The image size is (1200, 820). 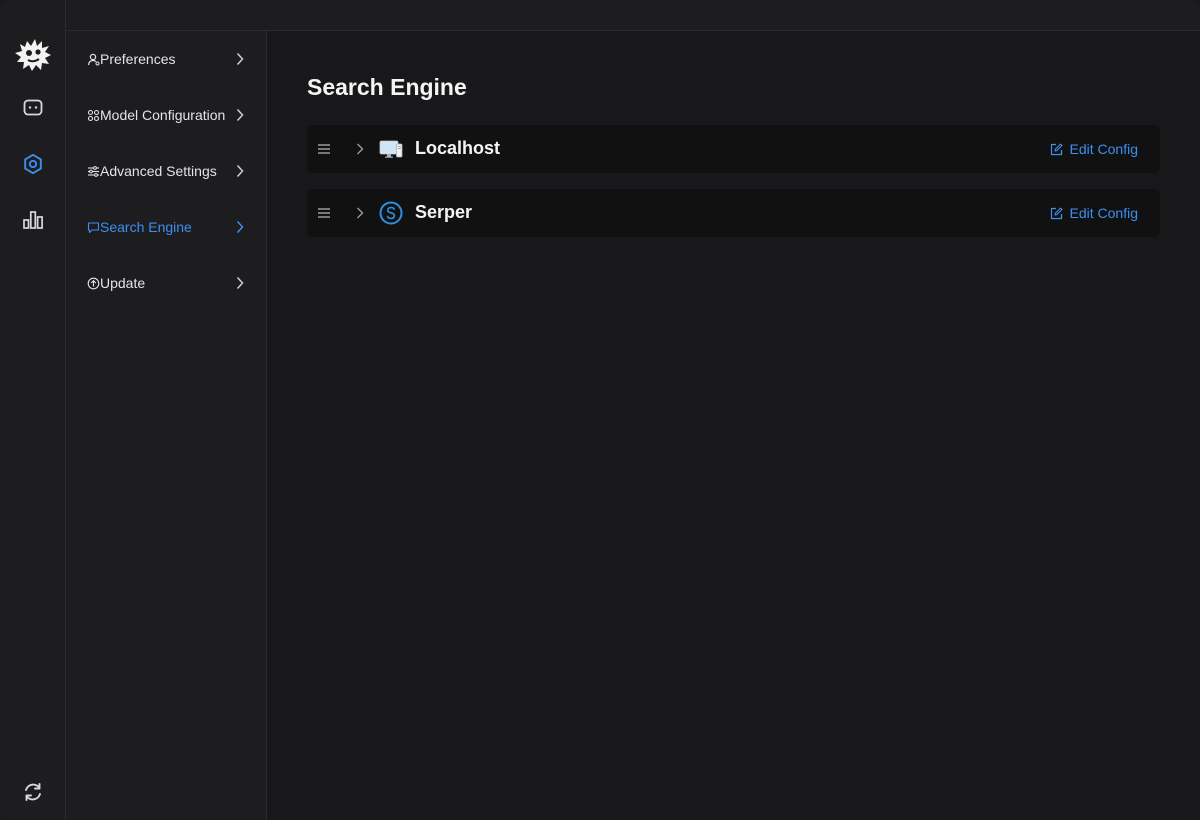 What do you see at coordinates (93, 59) in the screenshot?
I see `user-icon` at bounding box center [93, 59].